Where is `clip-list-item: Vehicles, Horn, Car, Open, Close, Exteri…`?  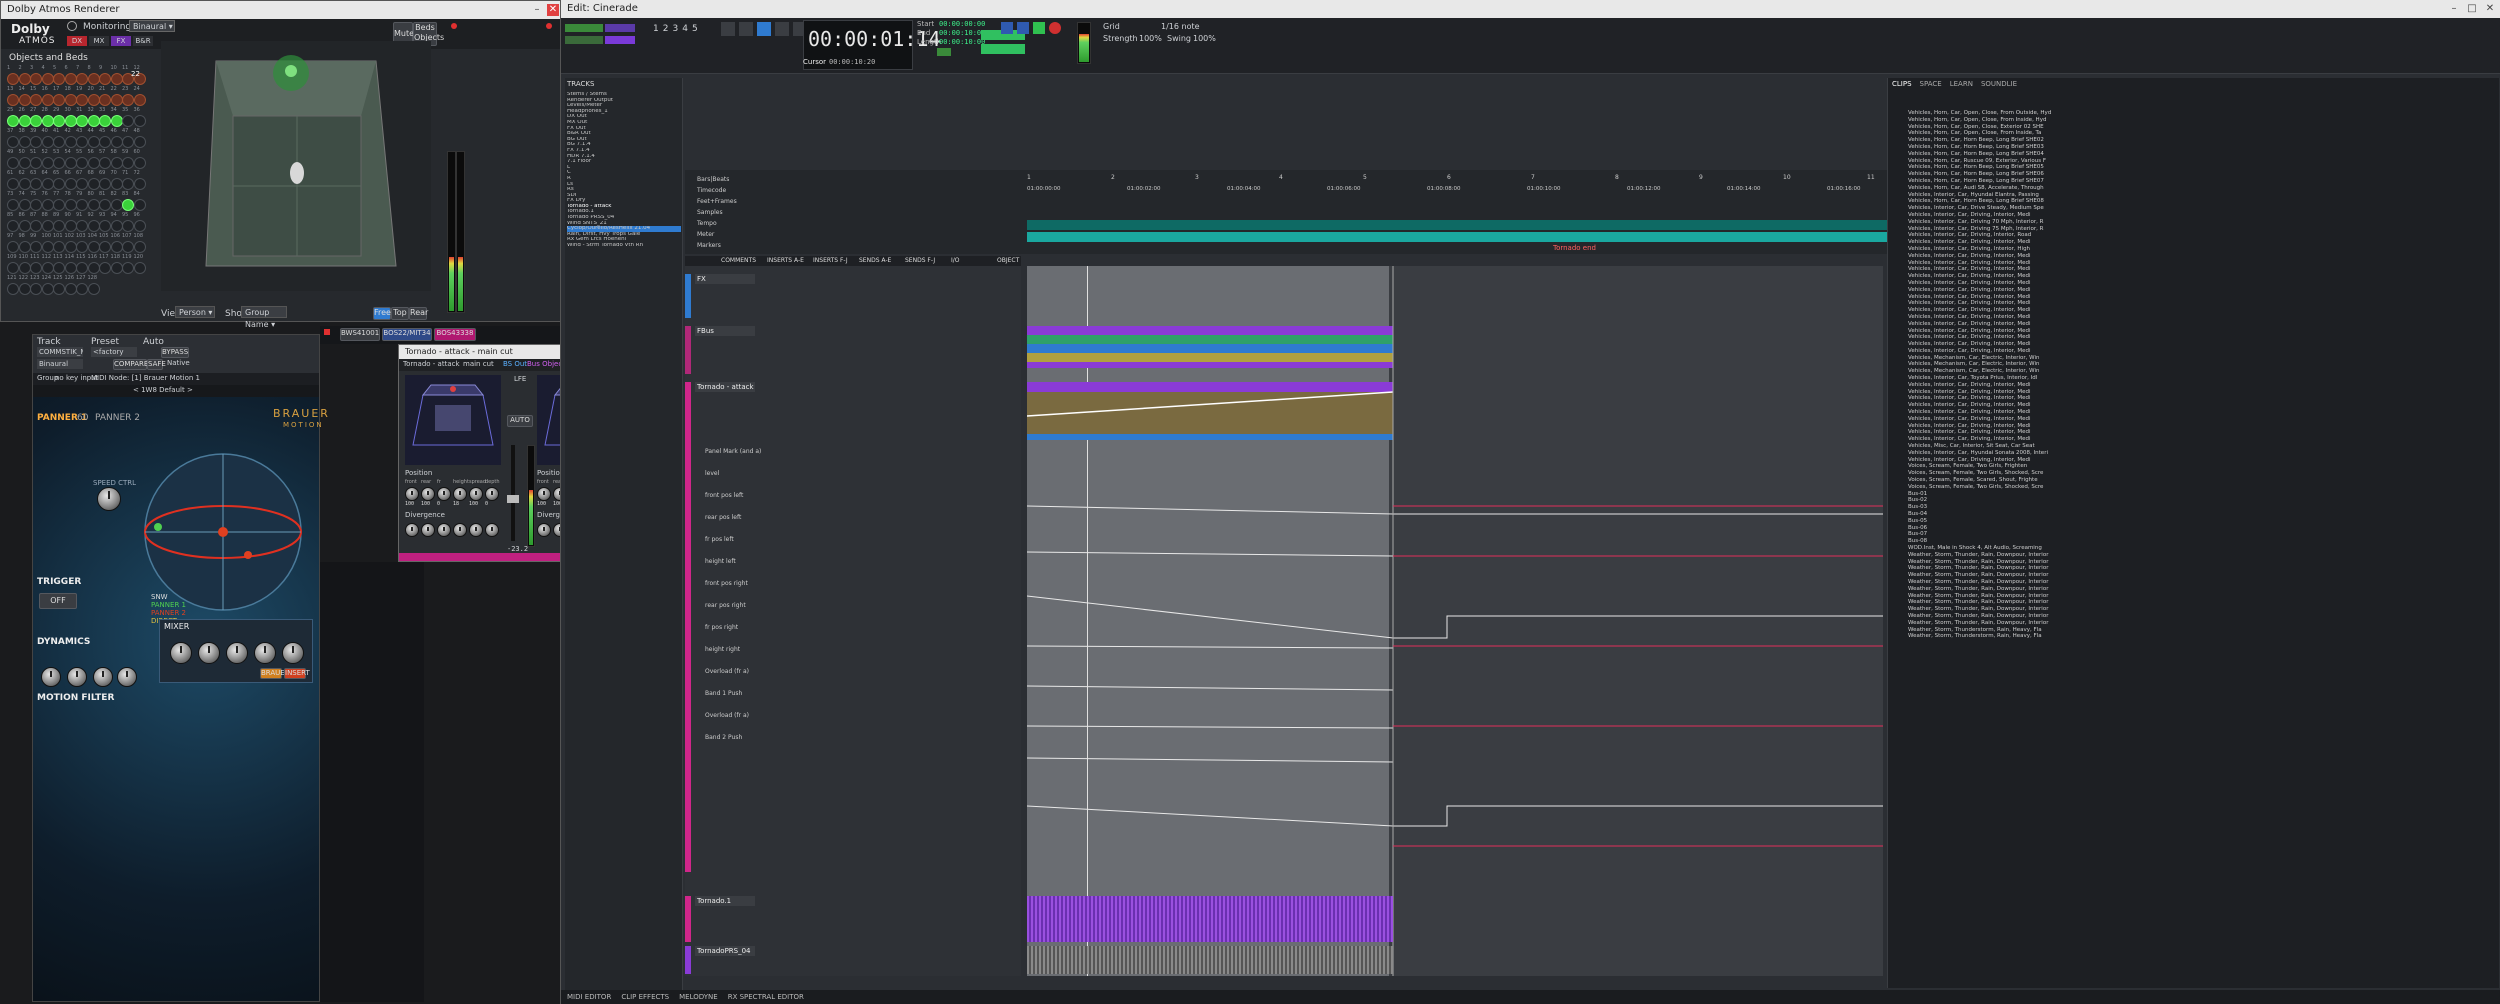 clip-list-item: Vehicles, Horn, Car, Open, Close, Exteri… is located at coordinates (2203, 127).